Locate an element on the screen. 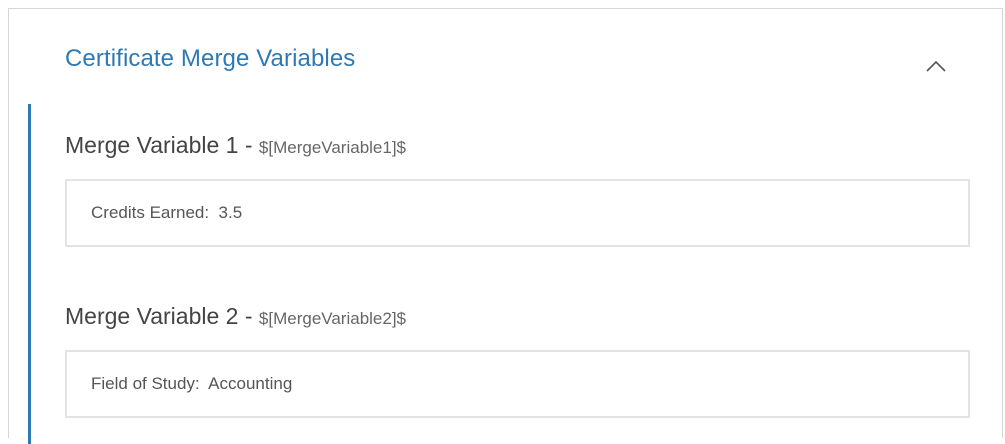 The height and width of the screenshot is (444, 1005). merge-variable-1-input: Credits Earned: 3.5 is located at coordinates (517, 213).